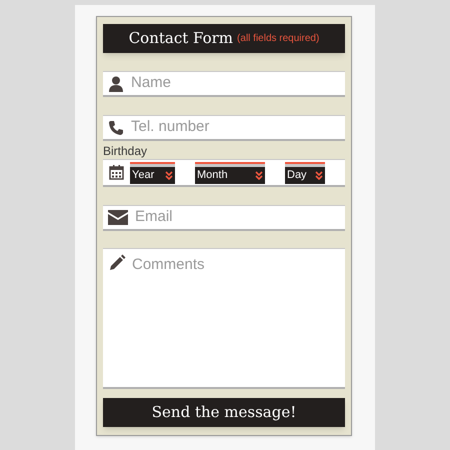 The width and height of the screenshot is (450, 450). Describe the element at coordinates (224, 412) in the screenshot. I see `send-button: Send the message!` at that location.